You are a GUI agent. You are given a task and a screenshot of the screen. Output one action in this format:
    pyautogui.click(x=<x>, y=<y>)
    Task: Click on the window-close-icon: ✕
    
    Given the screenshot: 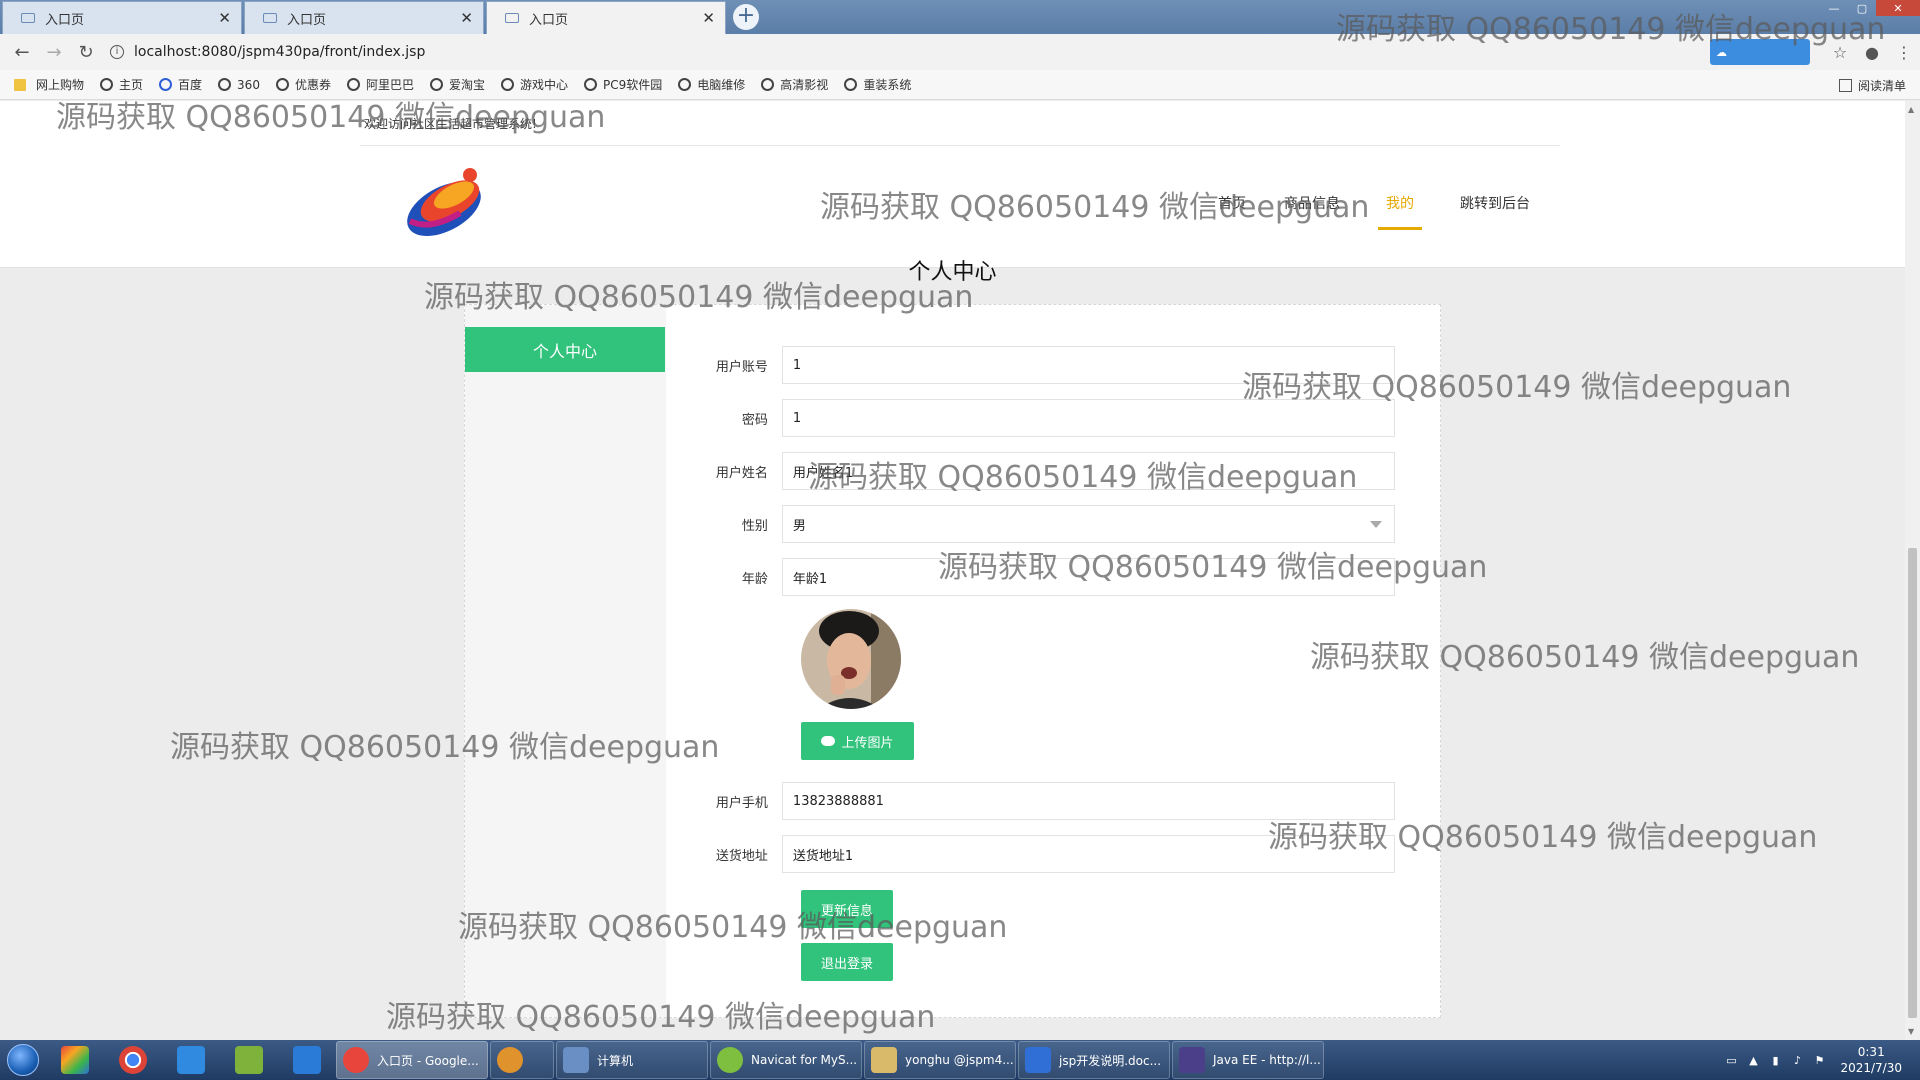 What is the action you would take?
    pyautogui.click(x=1898, y=8)
    